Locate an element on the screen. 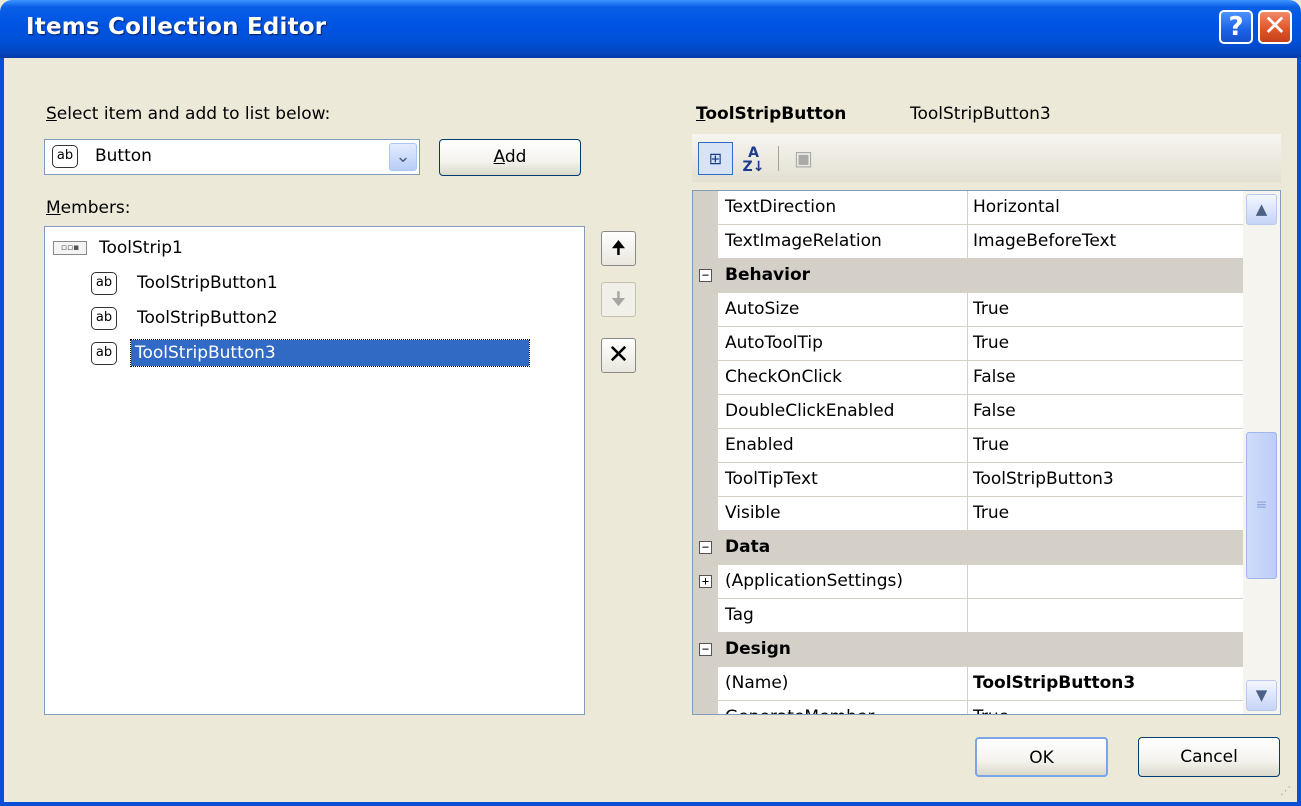 The height and width of the screenshot is (806, 1301). property-row: + (ApplicationSettings) is located at coordinates (968, 582).